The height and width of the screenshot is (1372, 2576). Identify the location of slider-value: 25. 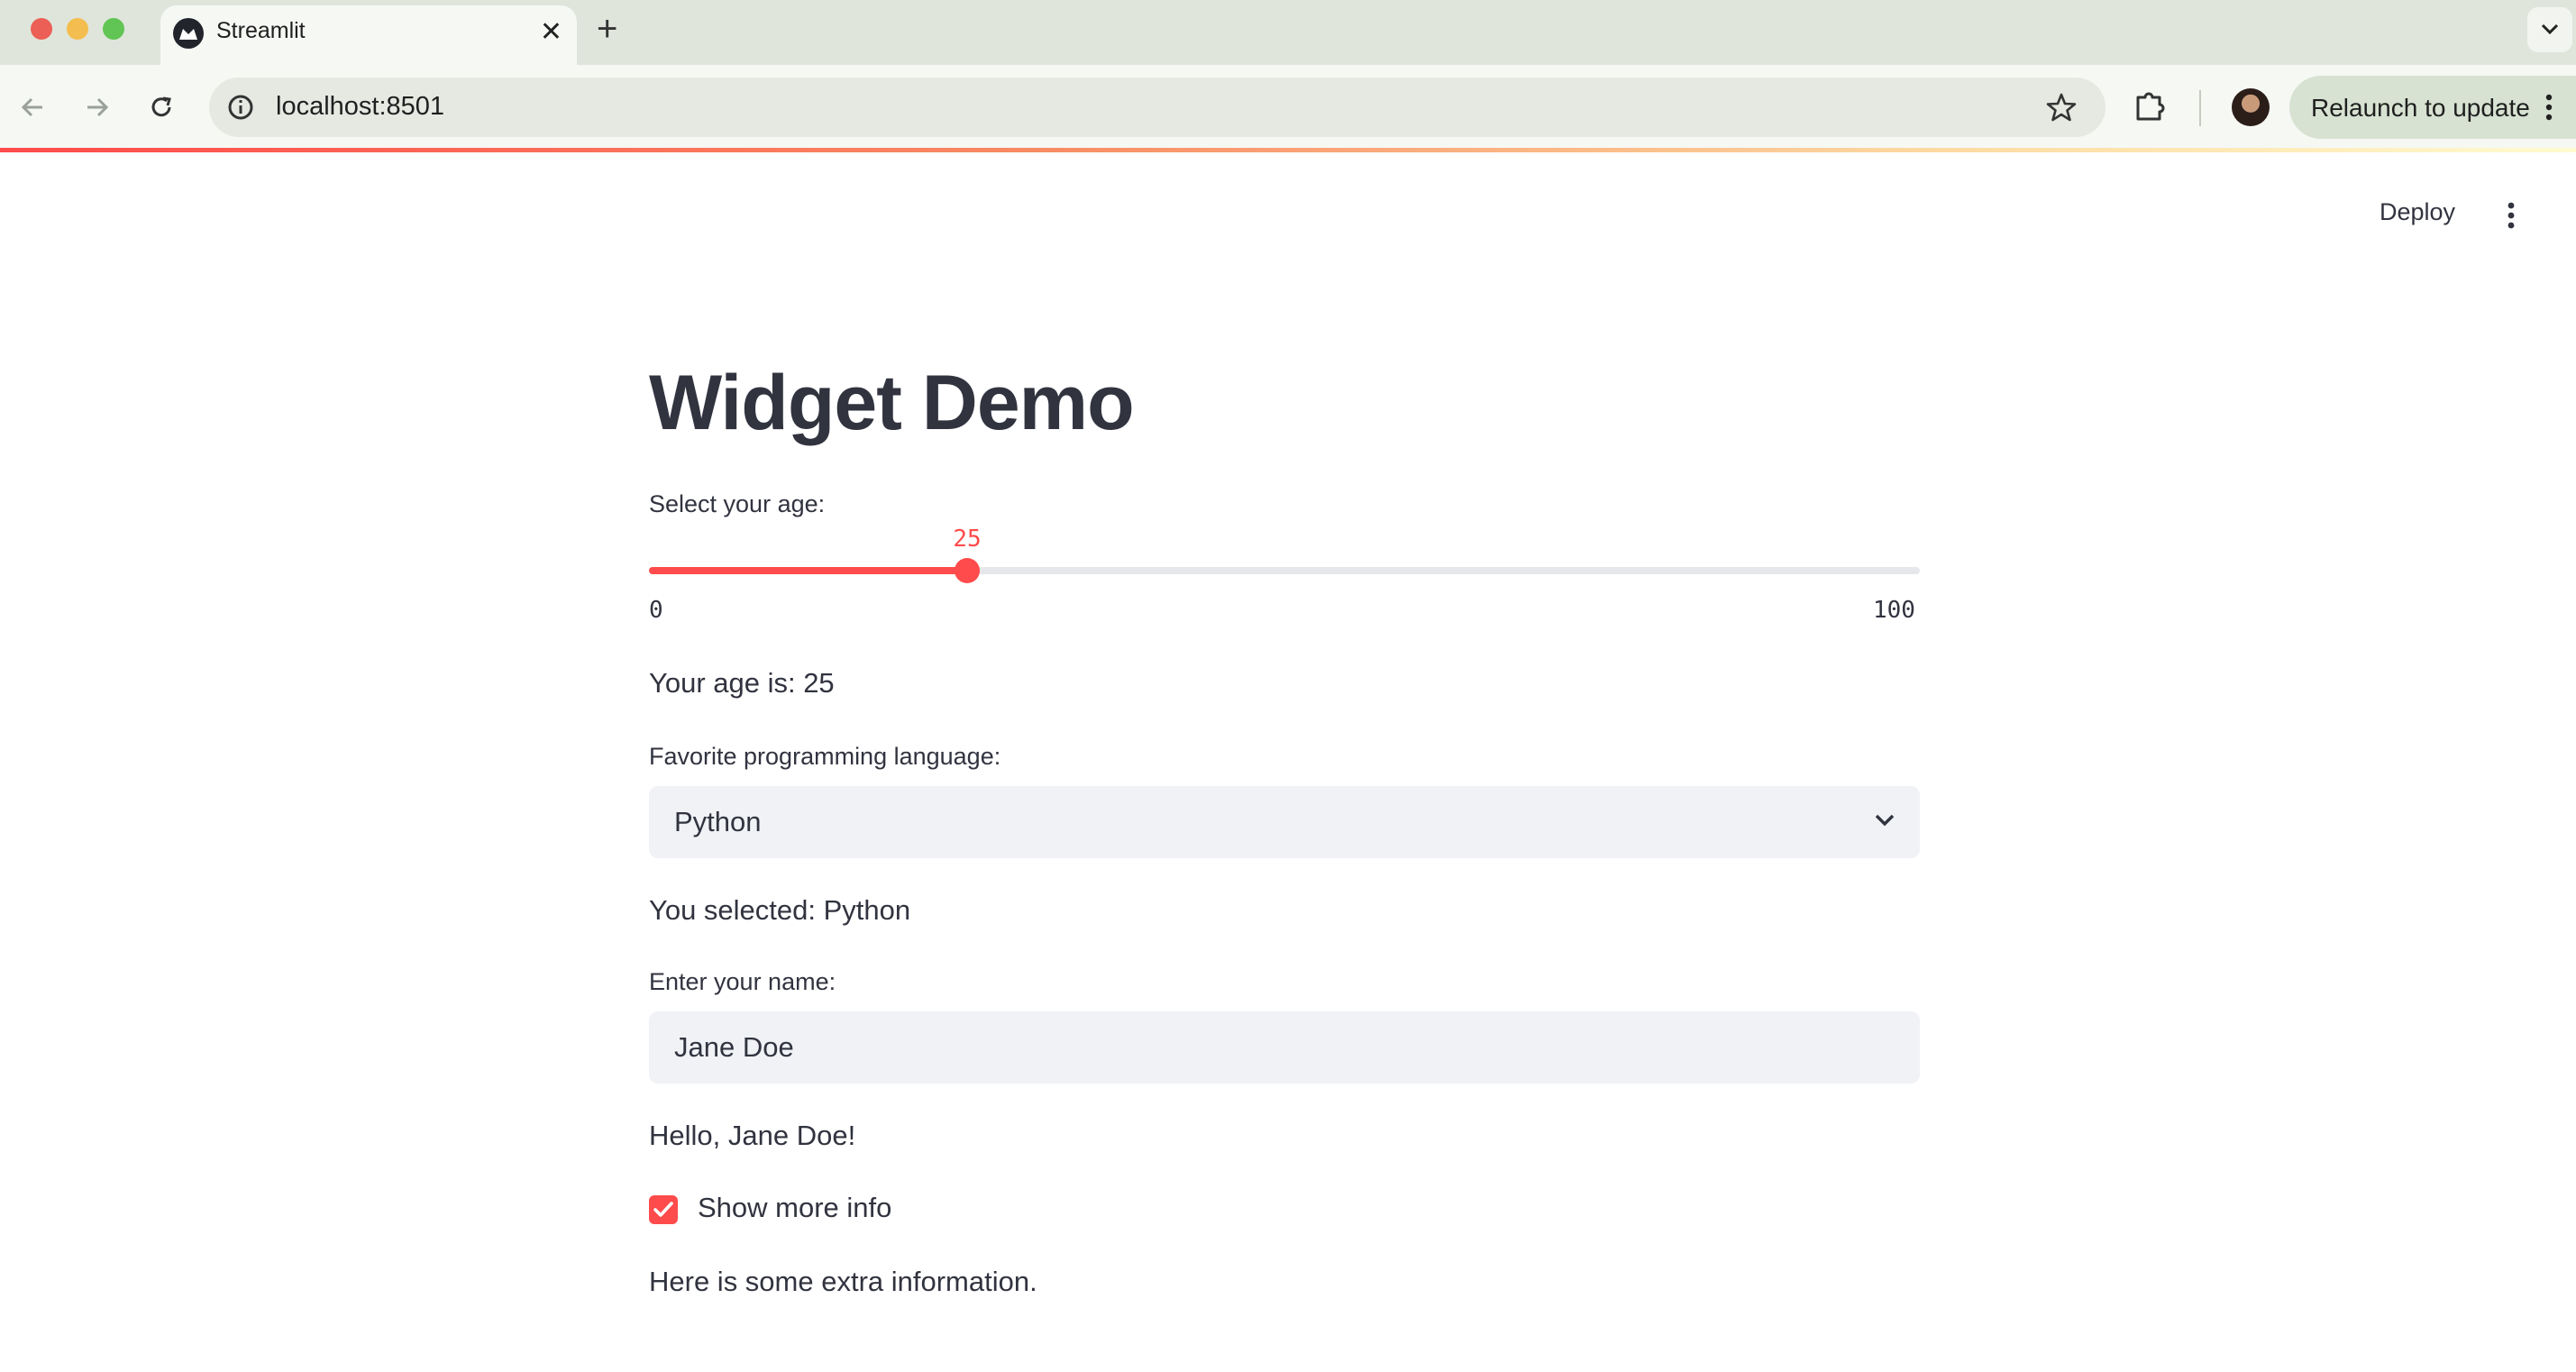
(967, 539).